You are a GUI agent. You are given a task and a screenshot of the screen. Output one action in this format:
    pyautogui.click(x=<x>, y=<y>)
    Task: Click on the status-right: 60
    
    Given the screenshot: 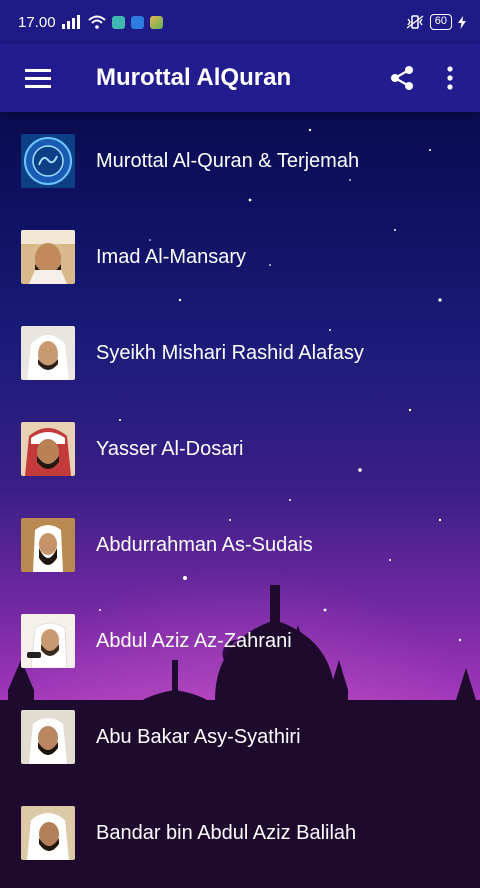 What is the action you would take?
    pyautogui.click(x=436, y=22)
    